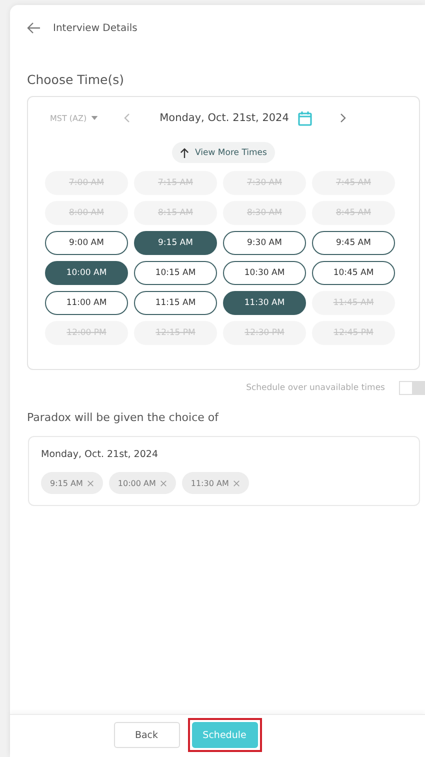 This screenshot has width=425, height=757. I want to click on schedule-button: Schedule, so click(225, 735).